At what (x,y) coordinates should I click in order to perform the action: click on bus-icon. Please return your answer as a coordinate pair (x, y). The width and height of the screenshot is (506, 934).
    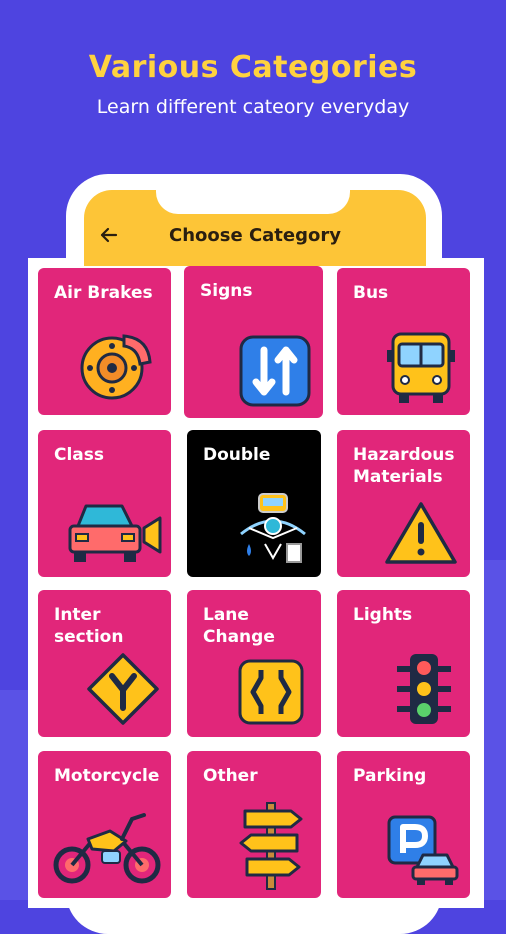
    Looking at the image, I should click on (421, 367).